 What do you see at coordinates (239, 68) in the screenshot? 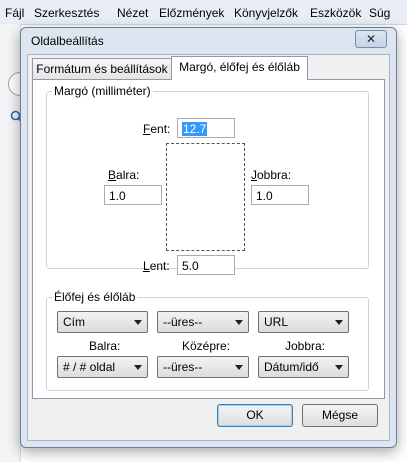
I see `tab-margins-header-footer: Margó, élőfej és élőláb` at bounding box center [239, 68].